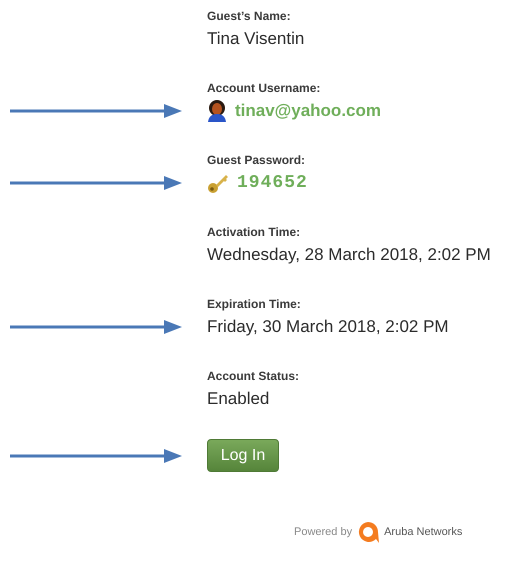 This screenshot has width=507, height=564. Describe the element at coordinates (238, 399) in the screenshot. I see `field-value: Enabled` at that location.